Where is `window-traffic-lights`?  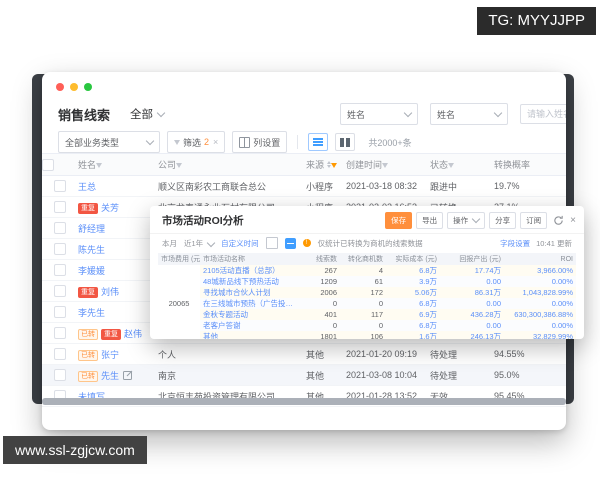
window-traffic-lights is located at coordinates (74, 87).